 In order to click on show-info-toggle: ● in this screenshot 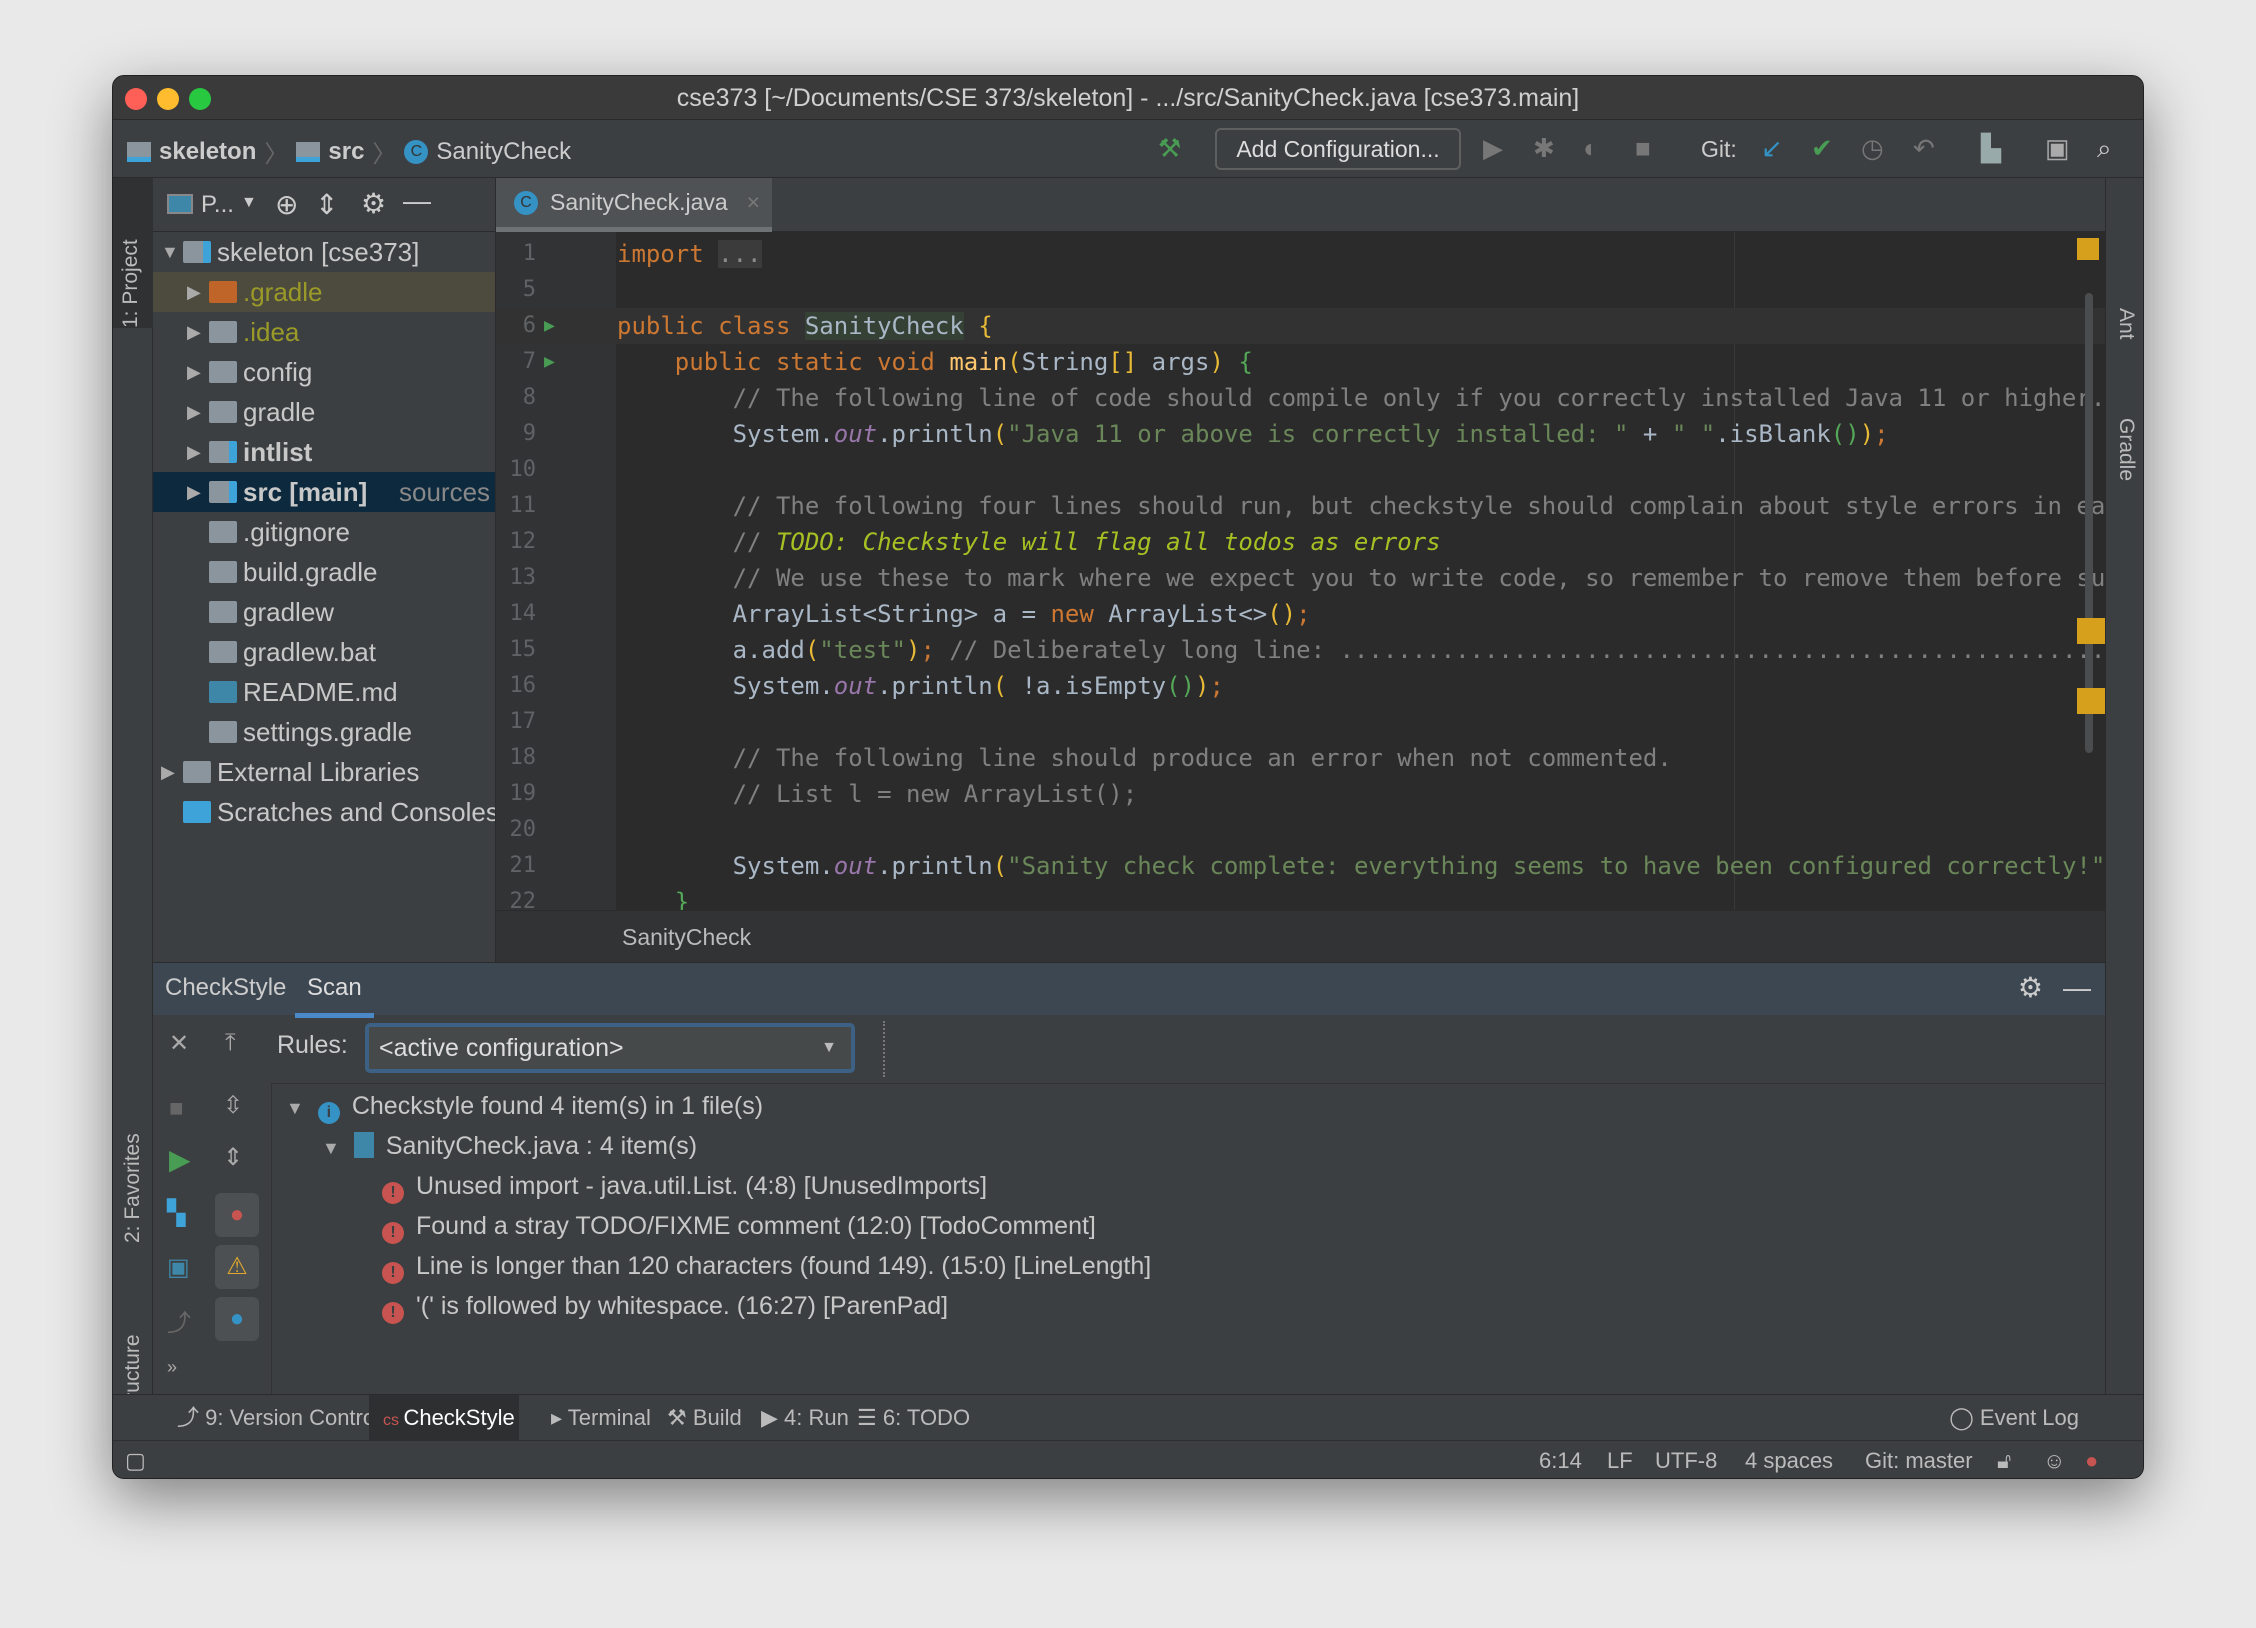, I will do `click(237, 1319)`.